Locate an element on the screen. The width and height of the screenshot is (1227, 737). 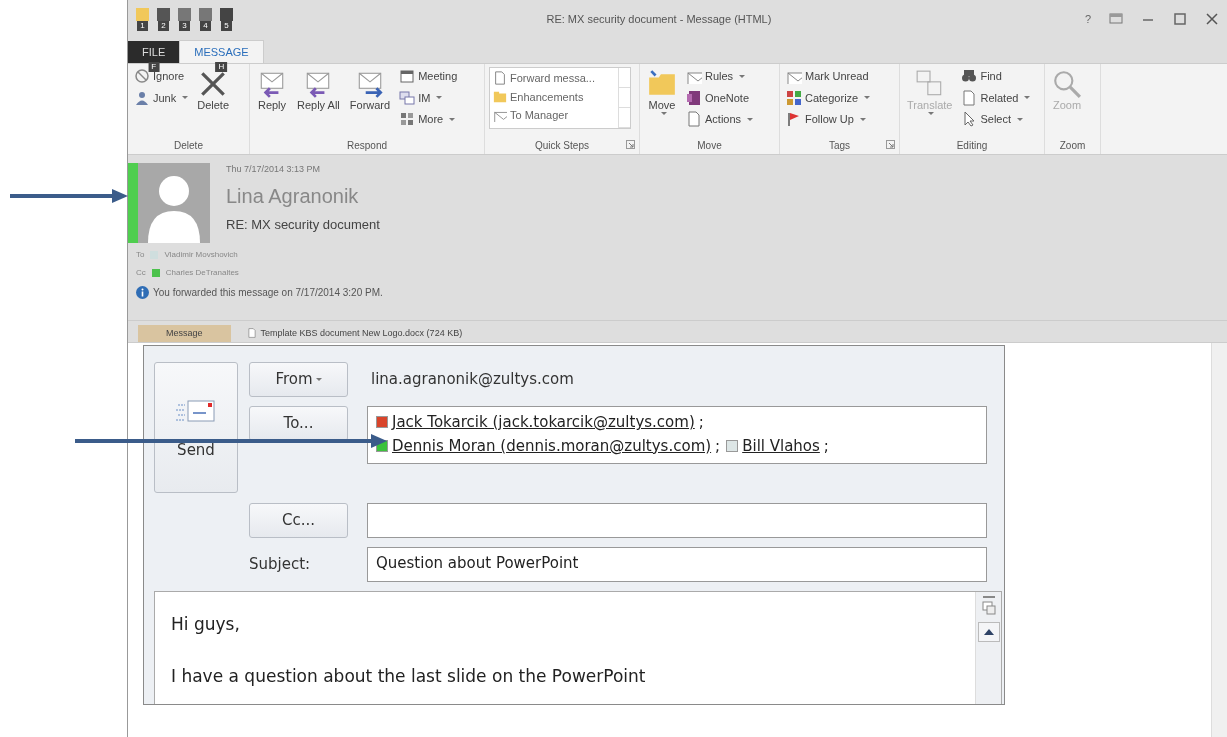
subject-text: RE: MX security document is located at coordinates (303, 224).